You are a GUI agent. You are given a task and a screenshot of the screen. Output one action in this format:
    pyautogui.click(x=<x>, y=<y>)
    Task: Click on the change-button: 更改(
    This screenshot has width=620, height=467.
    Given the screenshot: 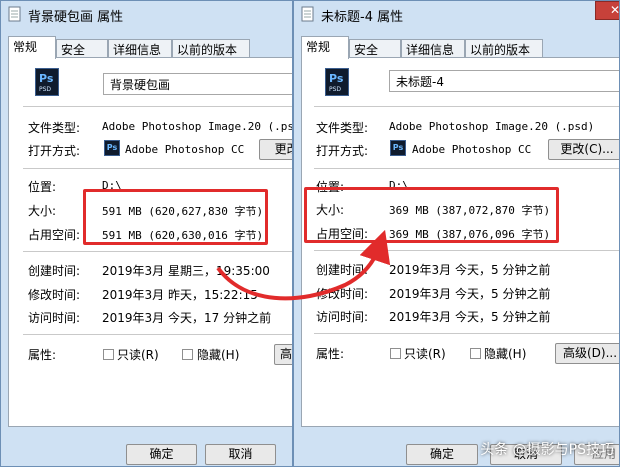 What is the action you would take?
    pyautogui.click(x=275, y=149)
    